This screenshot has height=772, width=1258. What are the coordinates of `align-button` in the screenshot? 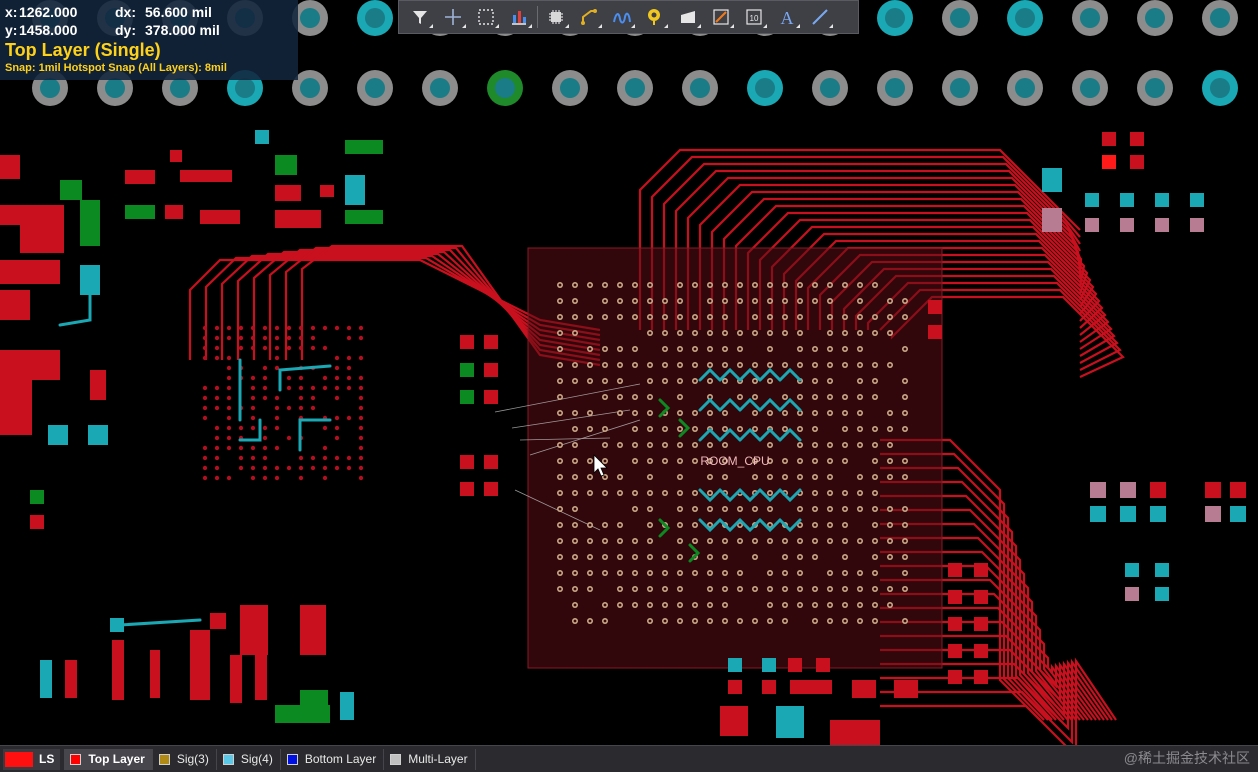 It's located at (519, 17).